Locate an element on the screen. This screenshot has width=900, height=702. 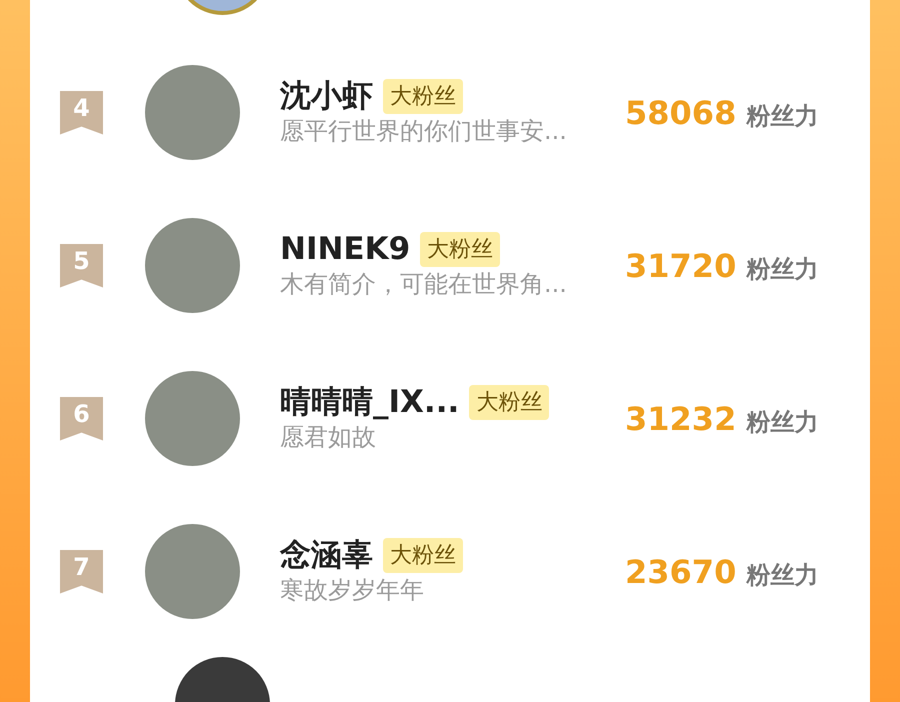
rank-ribbon: 4 is located at coordinates (81, 112).